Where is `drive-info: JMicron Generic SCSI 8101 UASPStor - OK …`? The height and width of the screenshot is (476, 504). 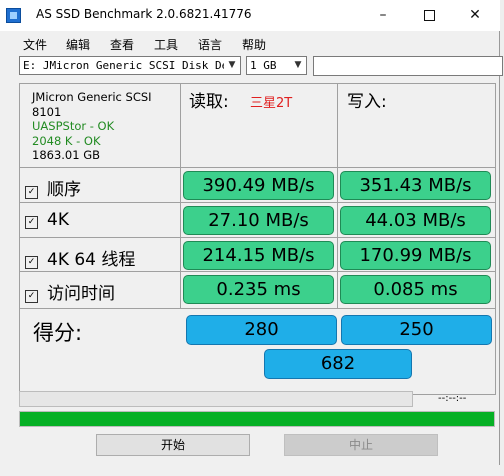
drive-info: JMicron Generic SCSI 8101 UASPStor - OK … is located at coordinates (92, 126).